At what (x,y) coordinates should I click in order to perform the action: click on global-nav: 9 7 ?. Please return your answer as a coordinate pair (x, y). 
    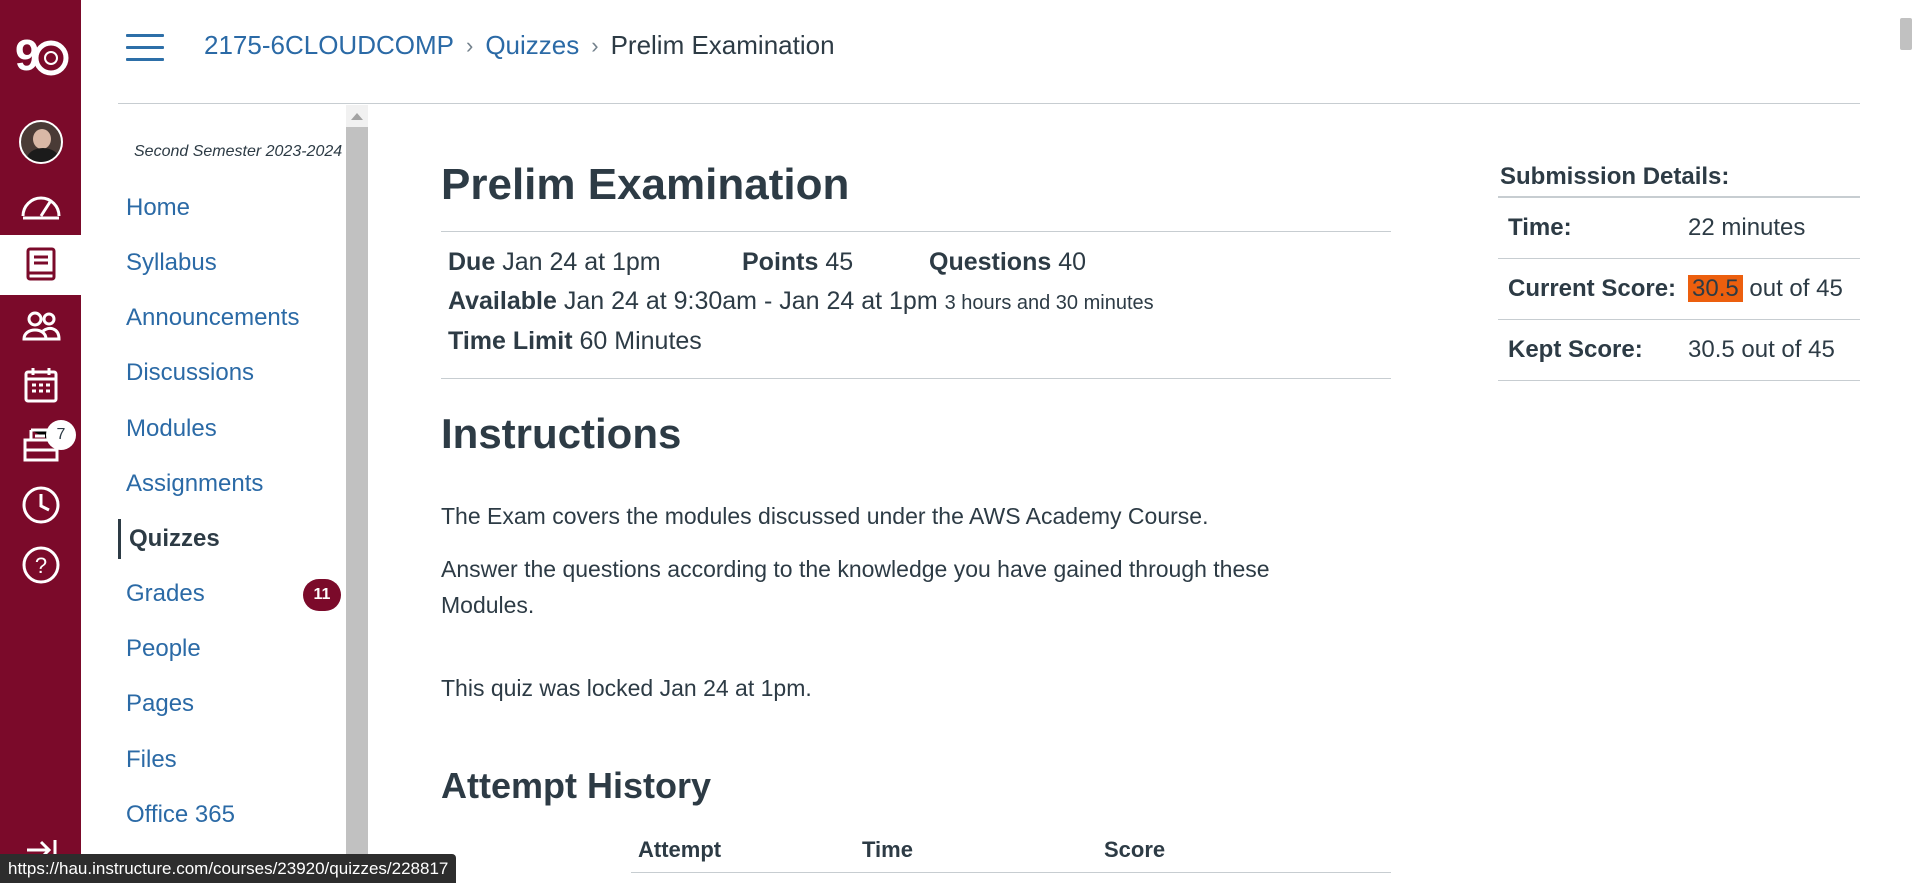
    Looking at the image, I should click on (40, 441).